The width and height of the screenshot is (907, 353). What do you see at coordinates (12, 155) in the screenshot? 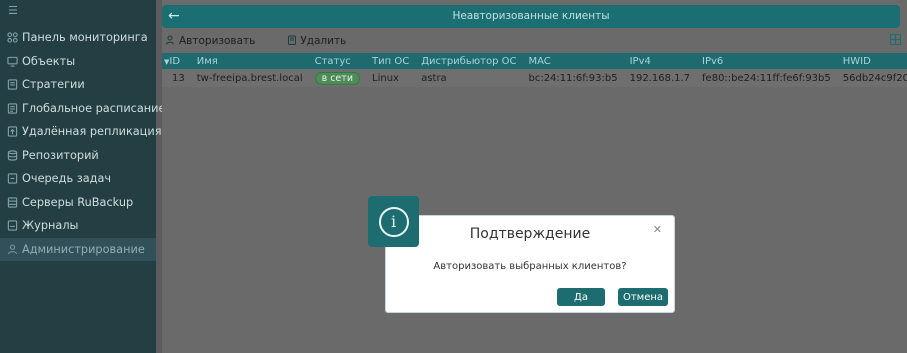
I see `database-icon` at bounding box center [12, 155].